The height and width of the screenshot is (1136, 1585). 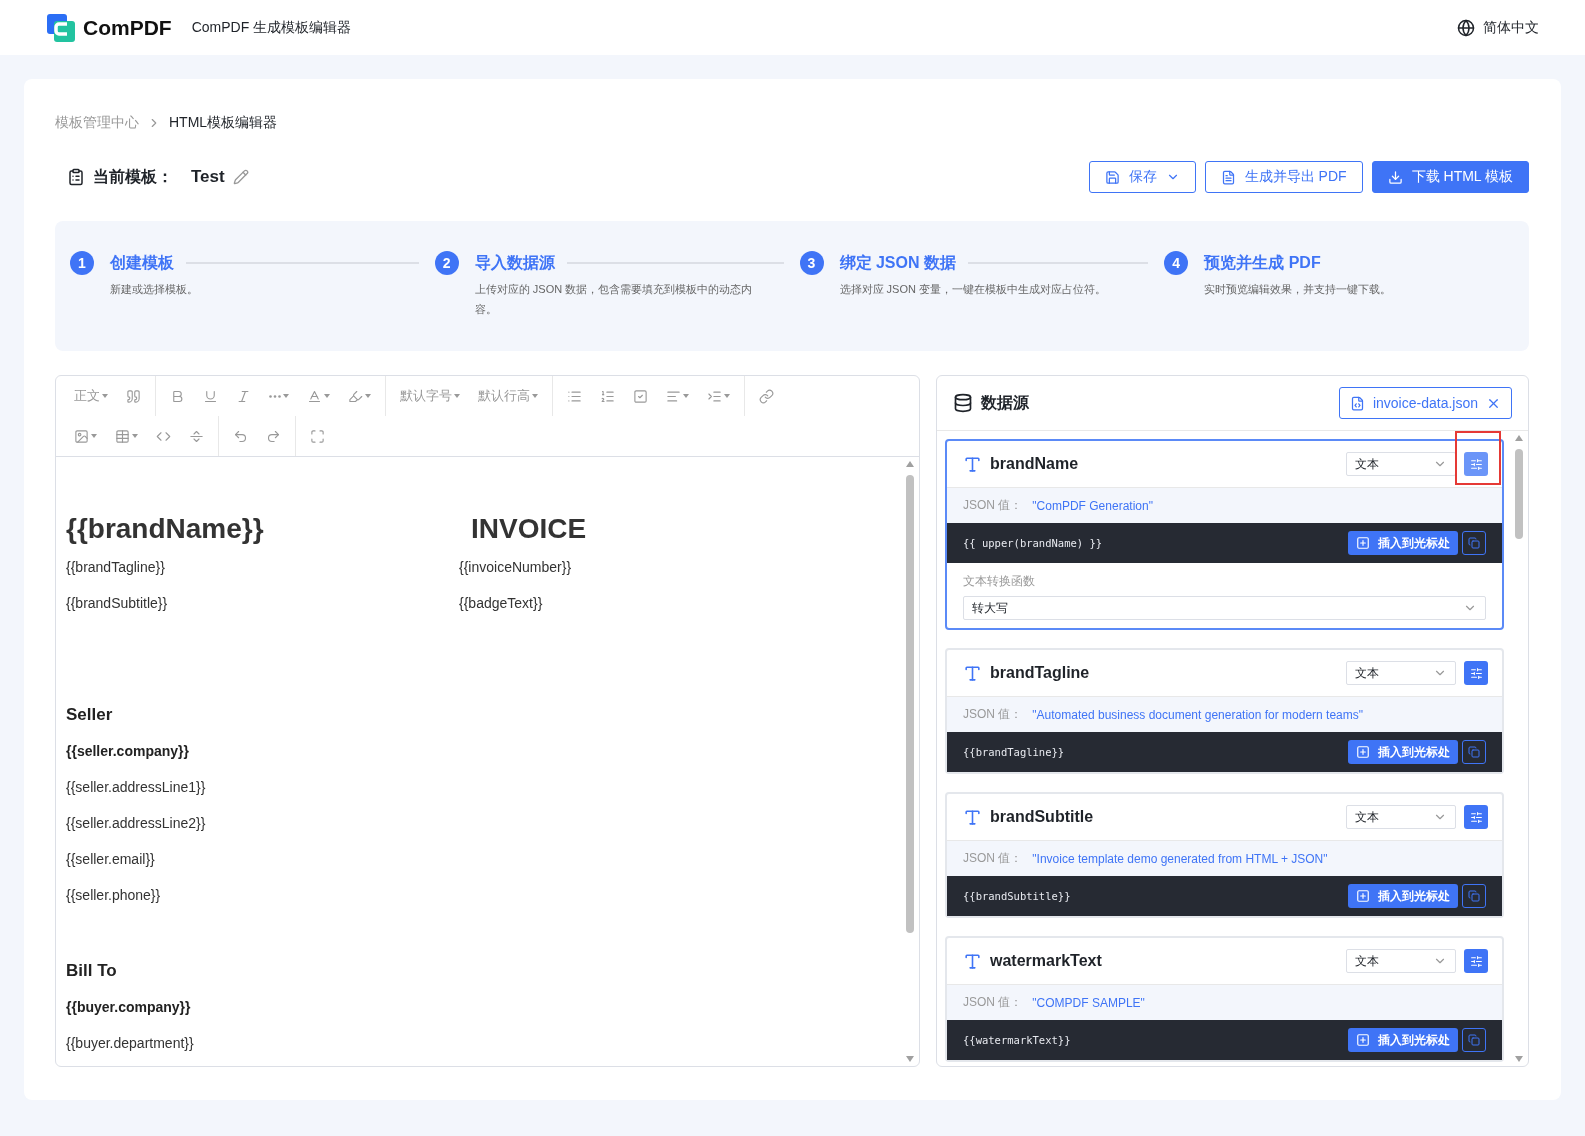 I want to click on logo-icon, so click(x=61, y=27).